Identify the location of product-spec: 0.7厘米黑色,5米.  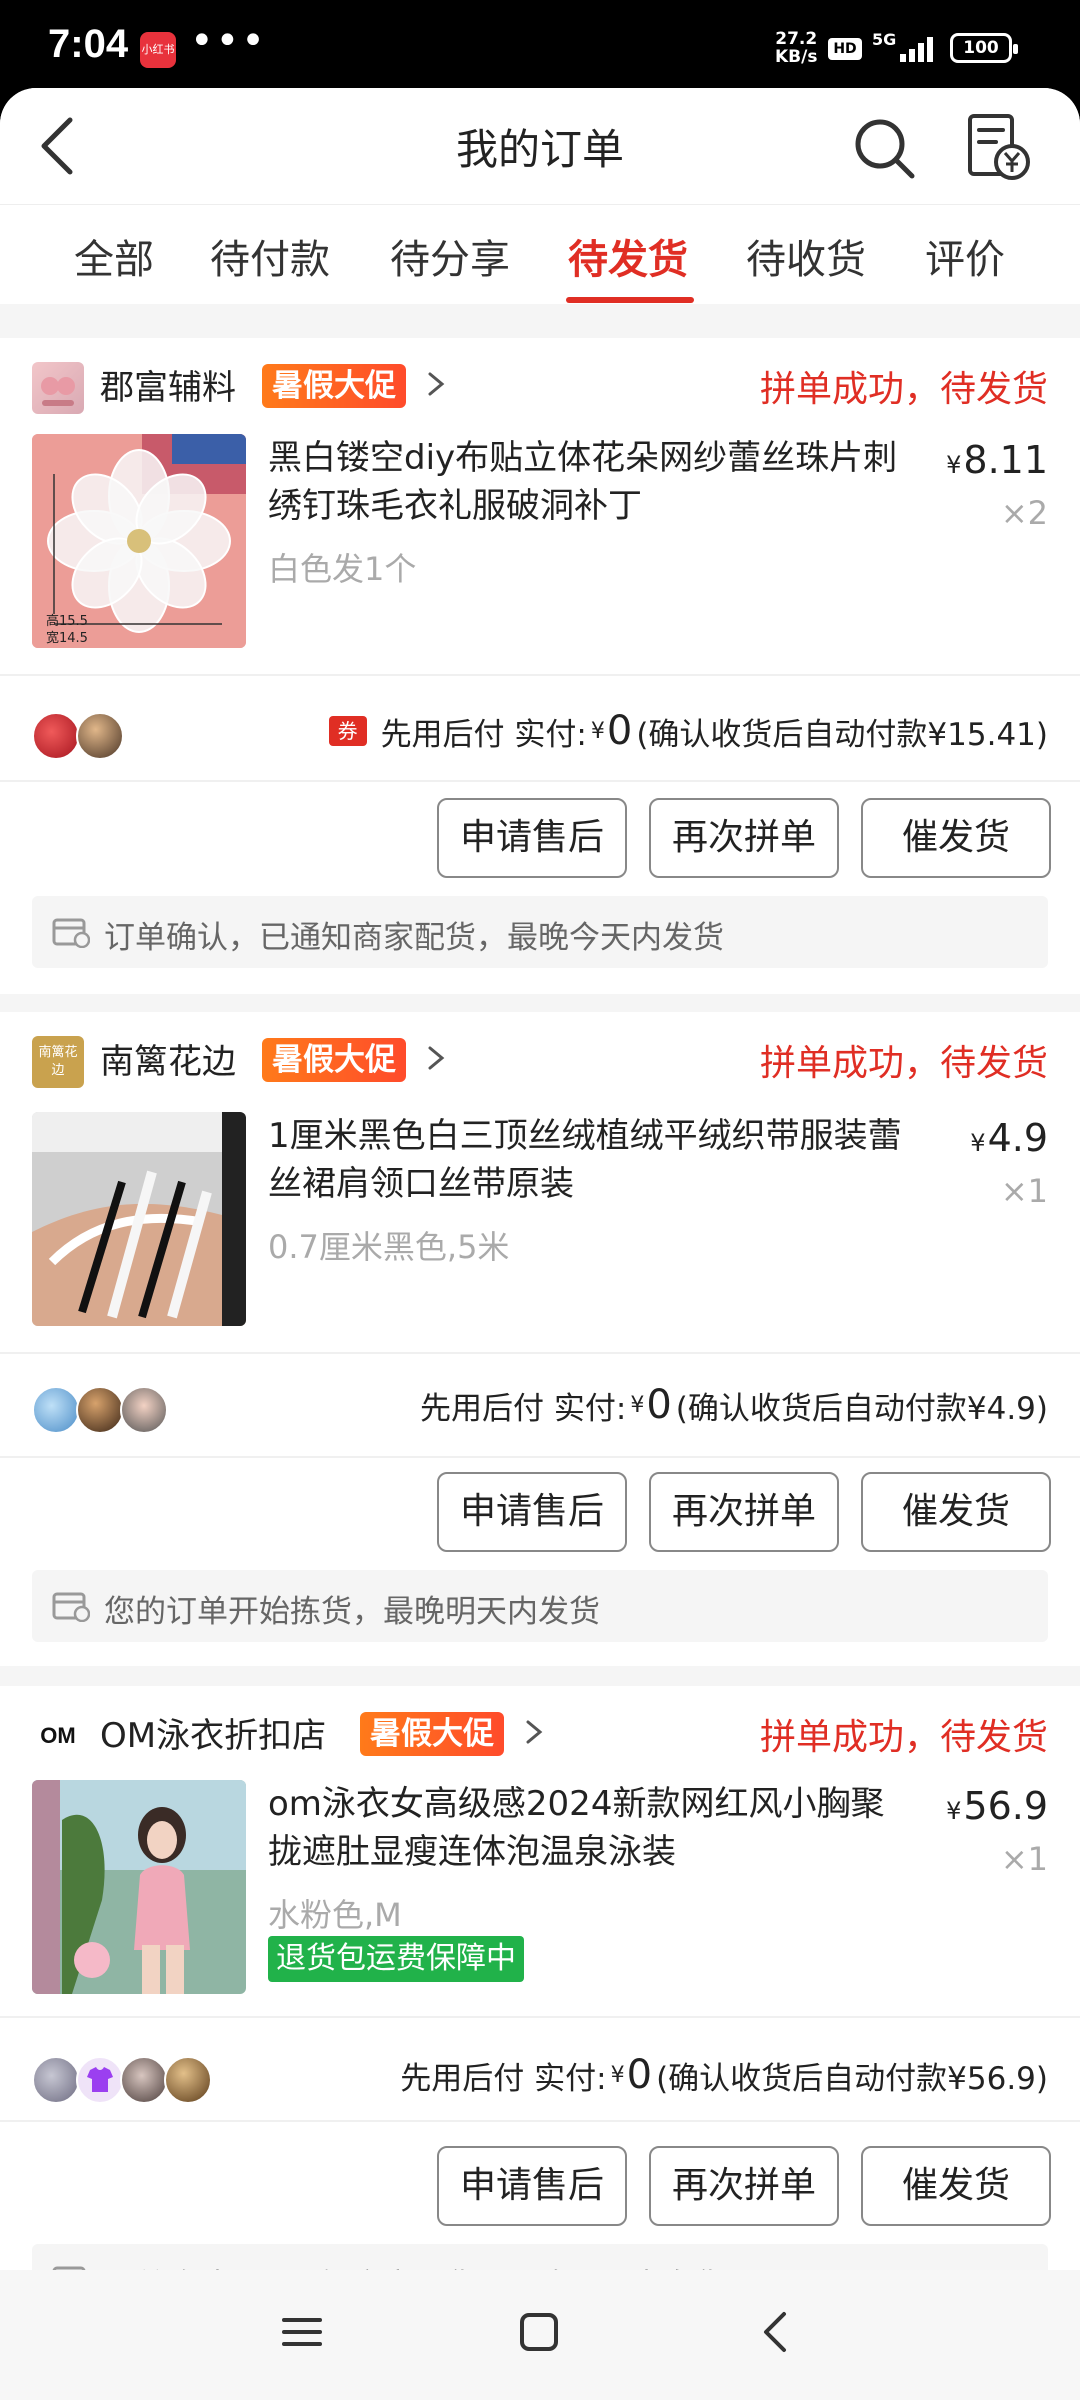
(389, 1247).